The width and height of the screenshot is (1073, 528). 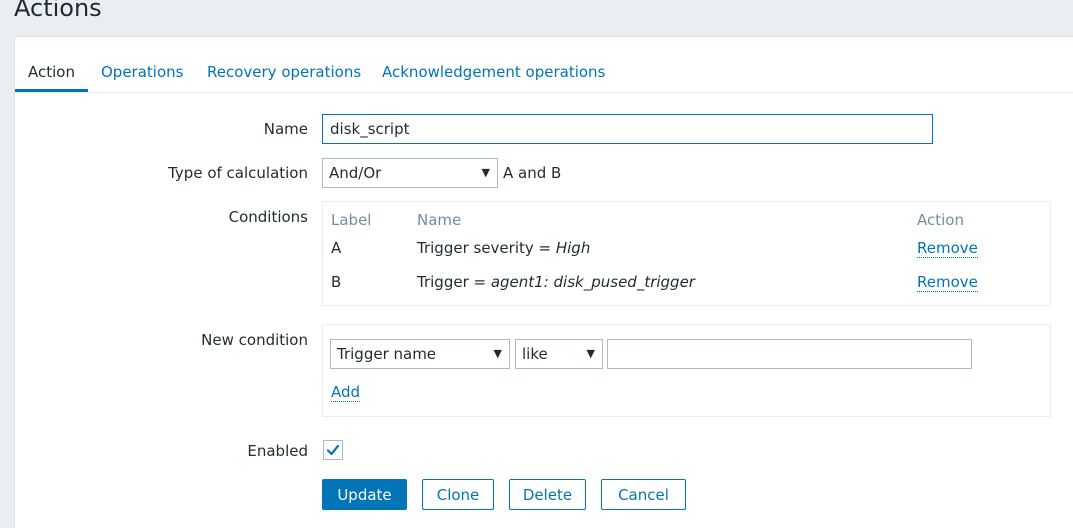 I want to click on tab-action: Action, so click(x=51, y=72).